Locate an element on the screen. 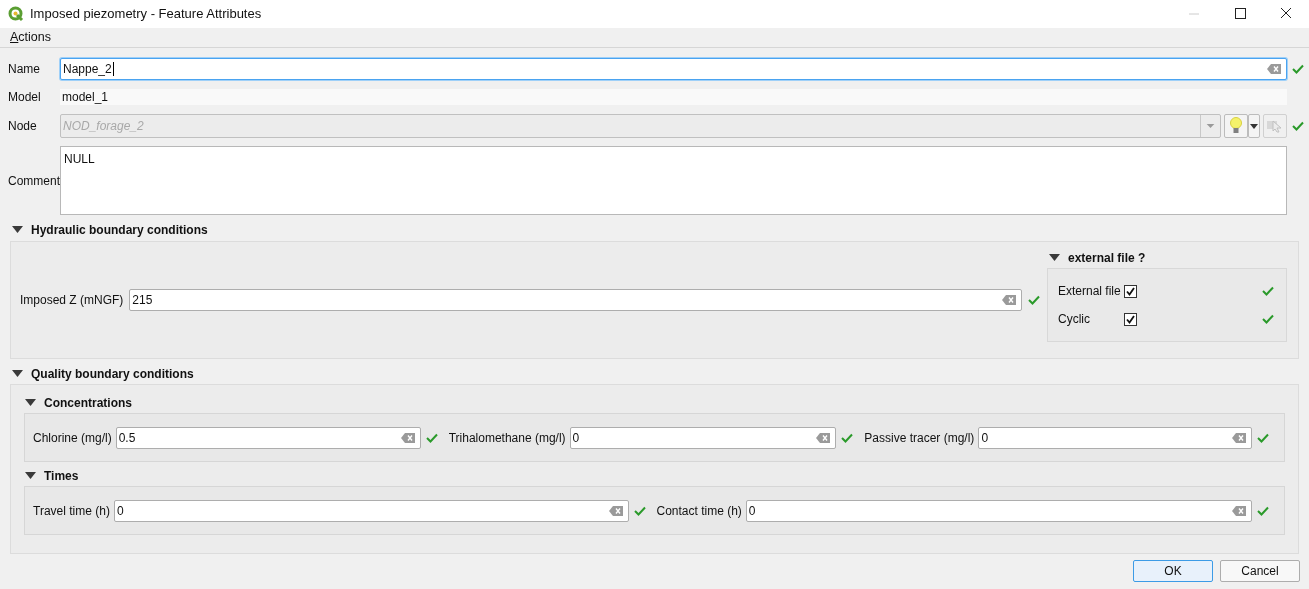  field-value: 215 is located at coordinates (142, 300).